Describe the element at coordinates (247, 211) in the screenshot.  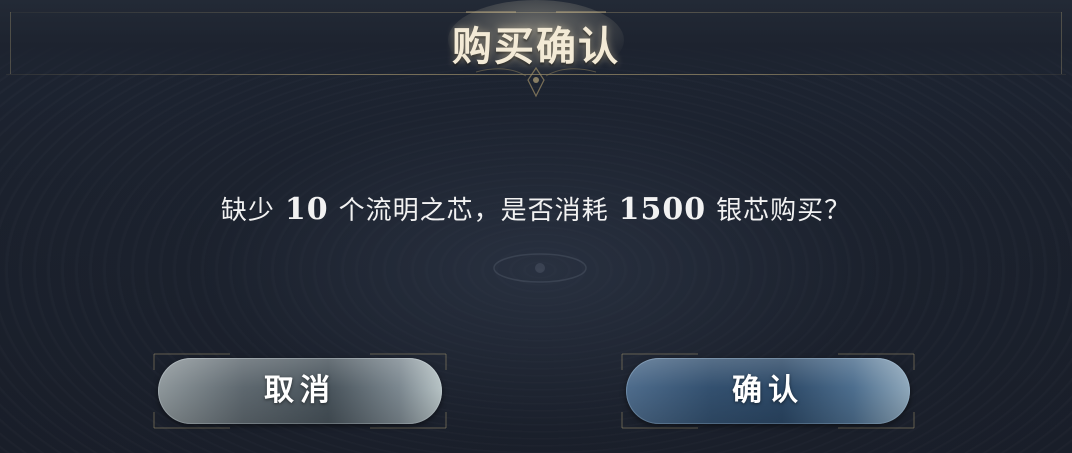
I see `message-text-part1: 缺少` at that location.